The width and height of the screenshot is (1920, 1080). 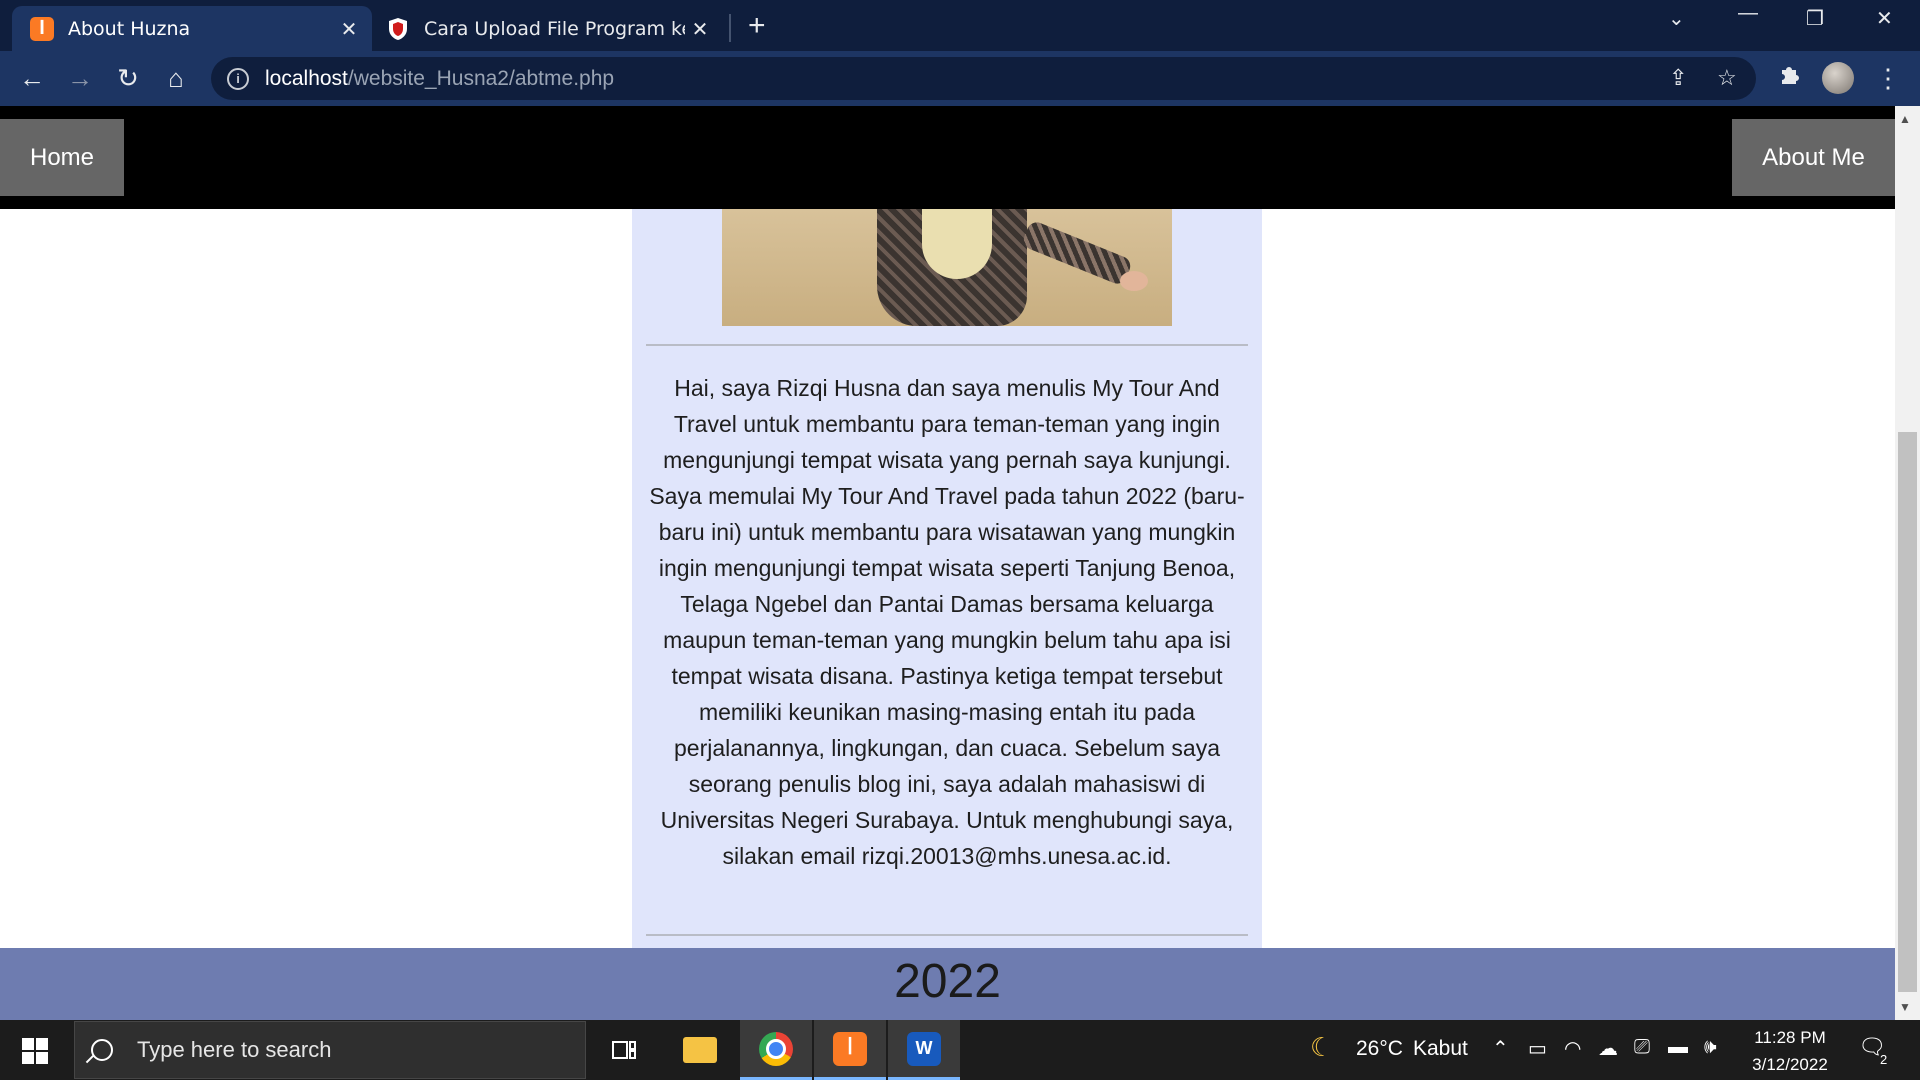 What do you see at coordinates (1790, 1064) in the screenshot?
I see `clock-date: 3/12/2022` at bounding box center [1790, 1064].